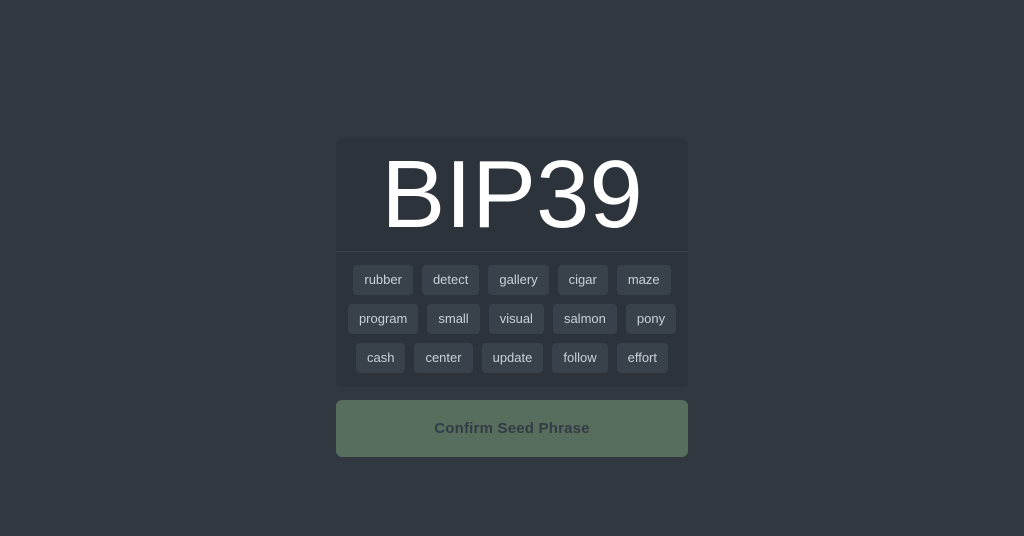 Image resolution: width=1024 pixels, height=536 pixels. I want to click on seed-word-chip: center, so click(443, 358).